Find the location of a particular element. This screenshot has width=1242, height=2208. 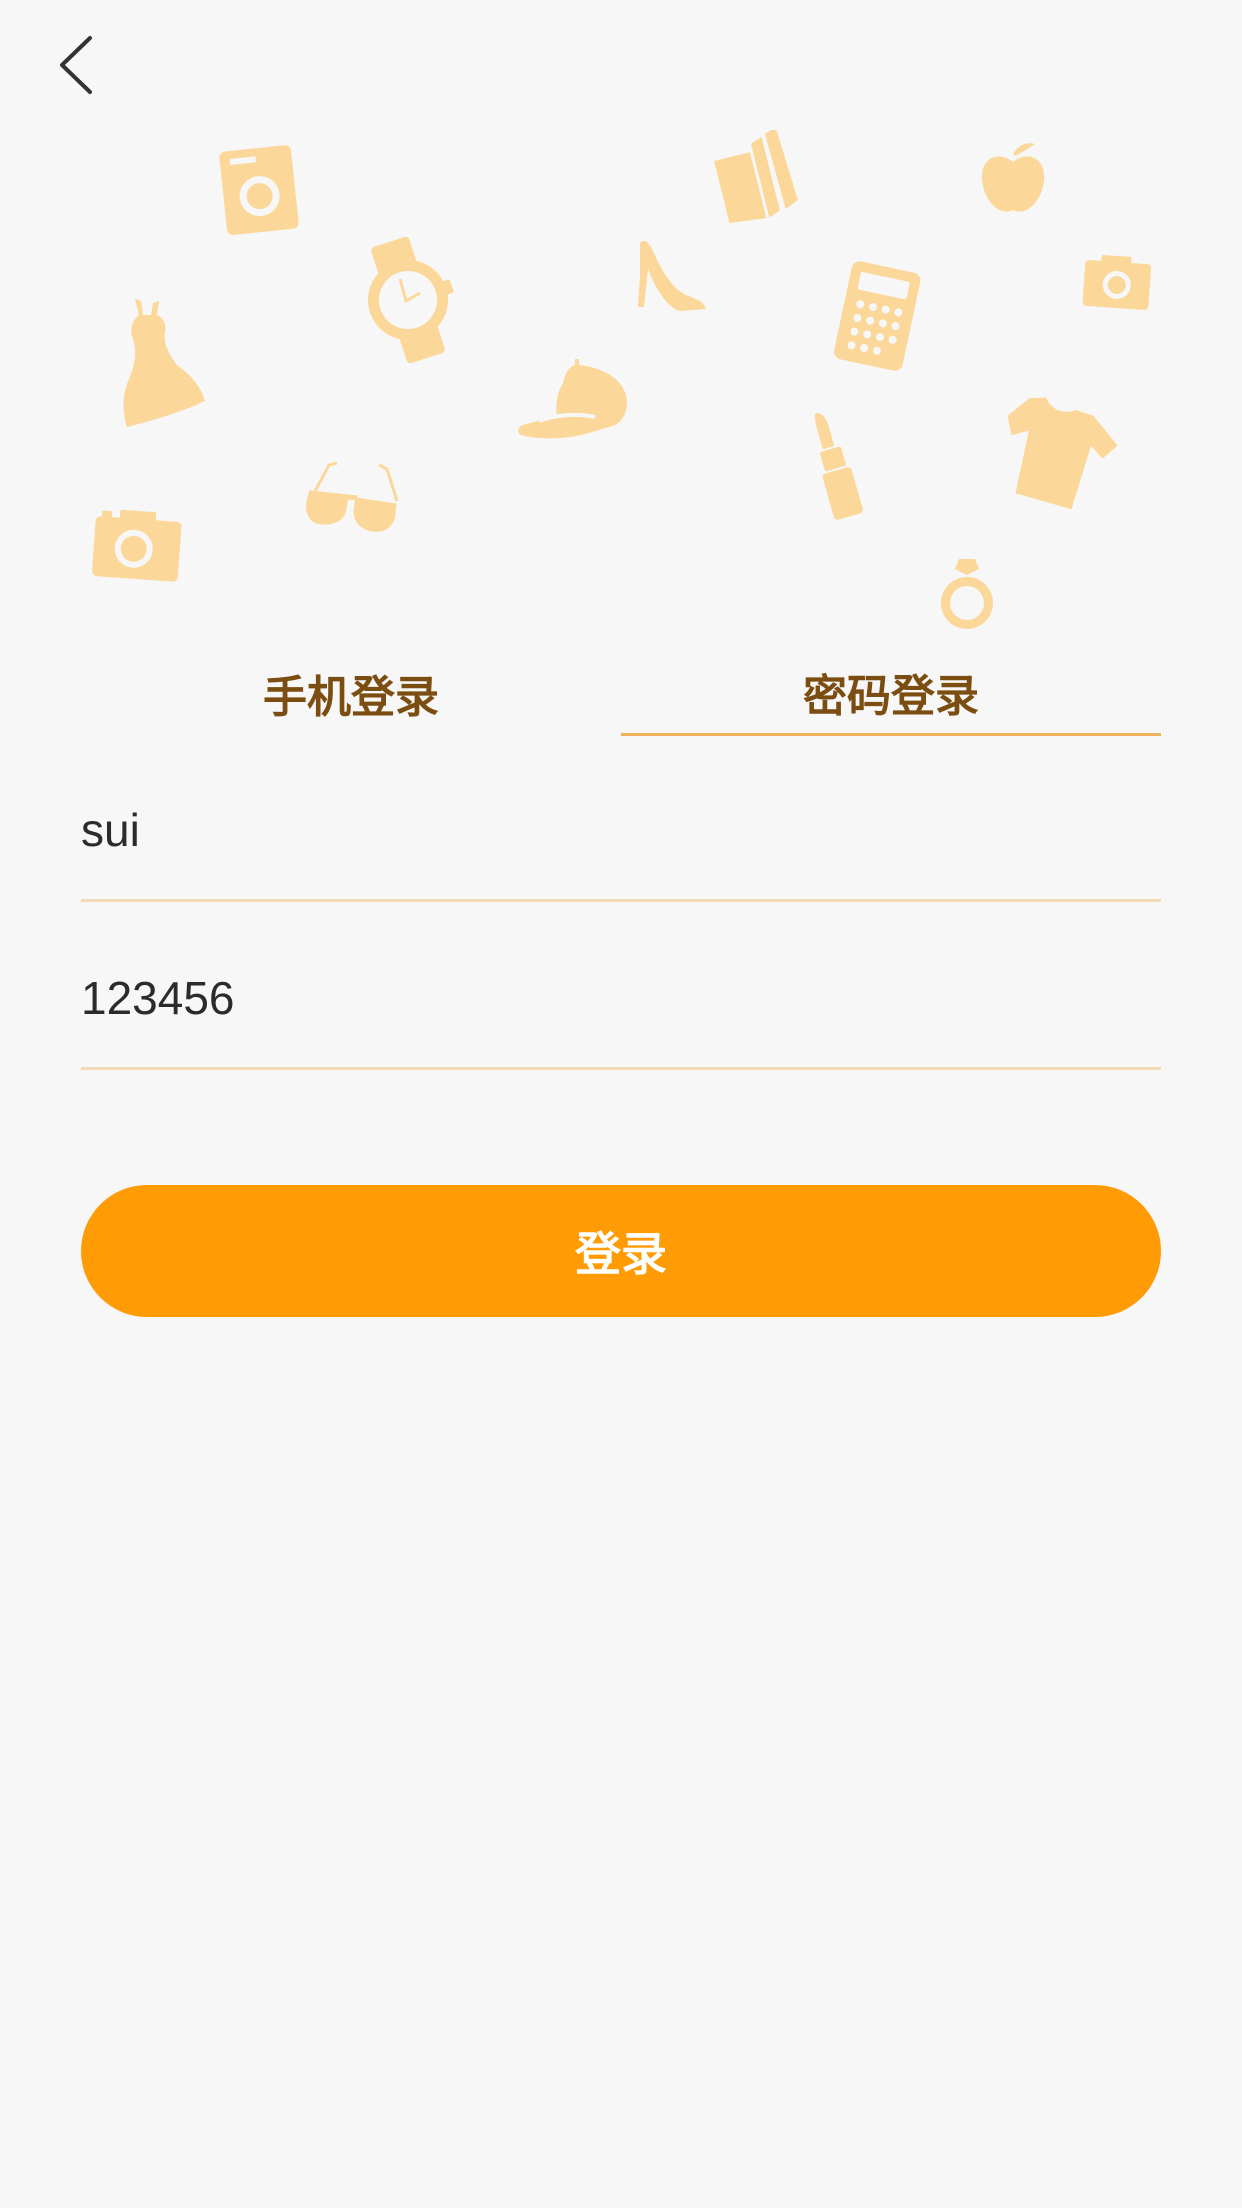

chevron-left-icon is located at coordinates (76, 65).